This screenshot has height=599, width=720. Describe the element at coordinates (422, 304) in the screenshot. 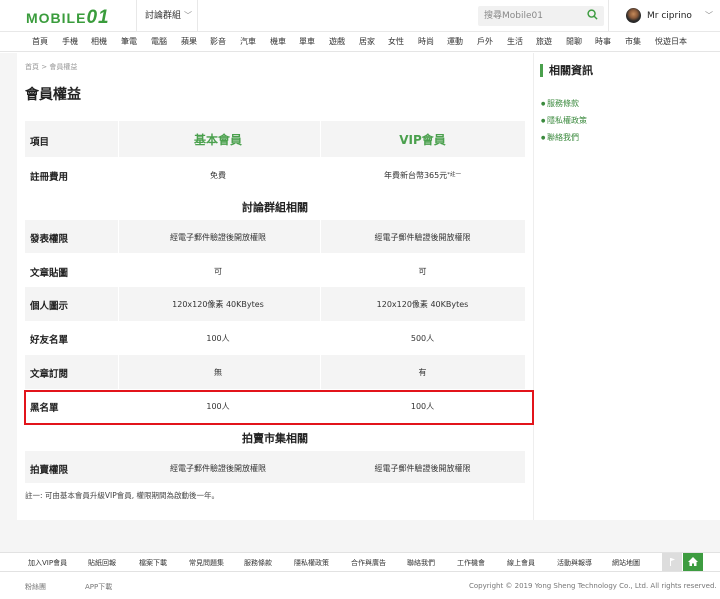

I see `row-vip-value: 120x120像素 40KBytes` at that location.